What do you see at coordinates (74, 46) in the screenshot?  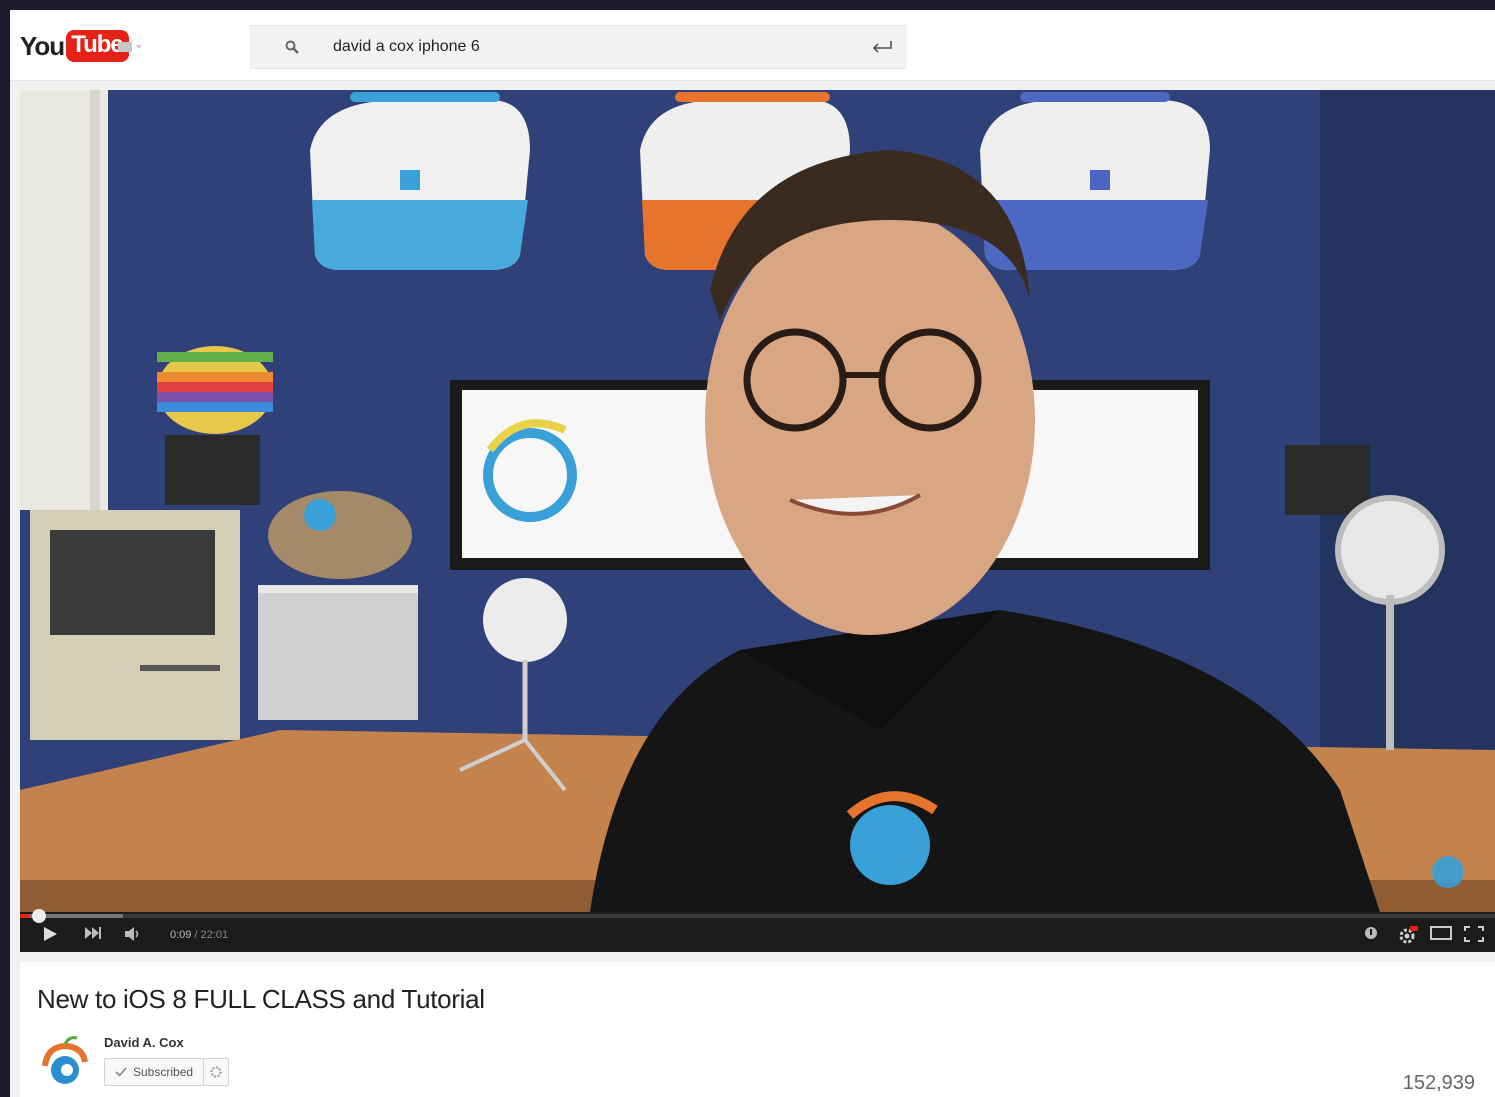 I see `youtube-logo: You Tube` at bounding box center [74, 46].